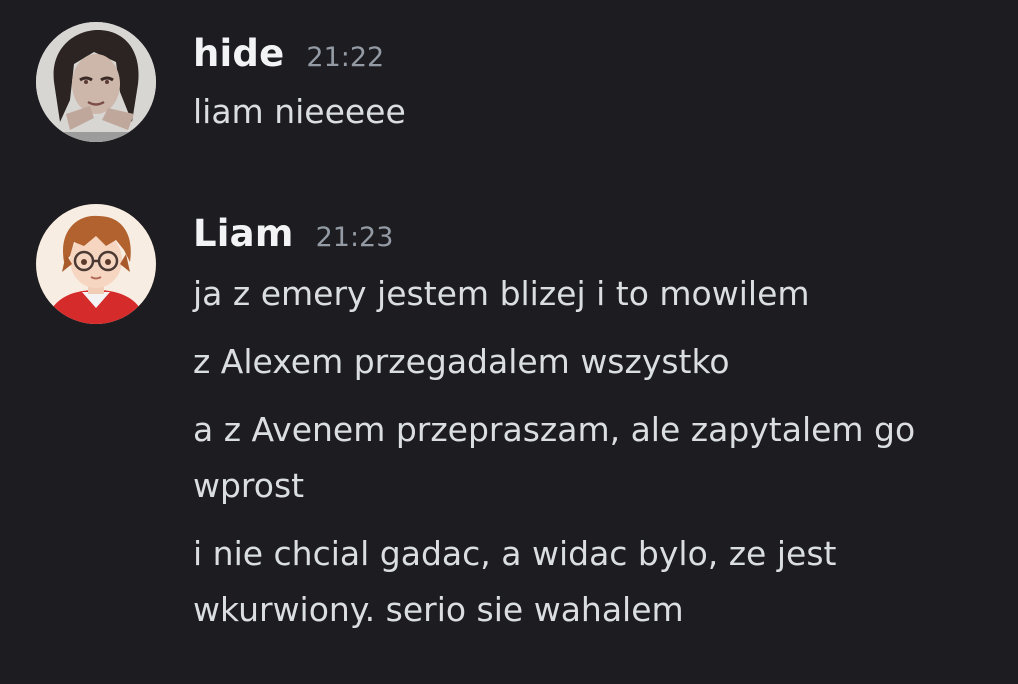 This screenshot has width=1018, height=684. Describe the element at coordinates (243, 233) in the screenshot. I see `username: Liam` at that location.